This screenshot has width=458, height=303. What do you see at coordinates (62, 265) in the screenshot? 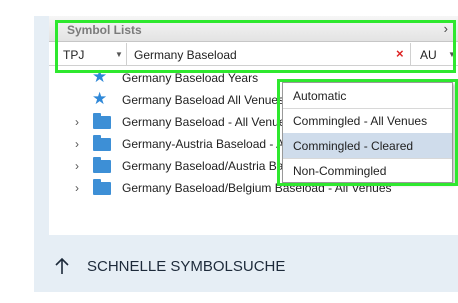
I see `arrow-up-icon` at bounding box center [62, 265].